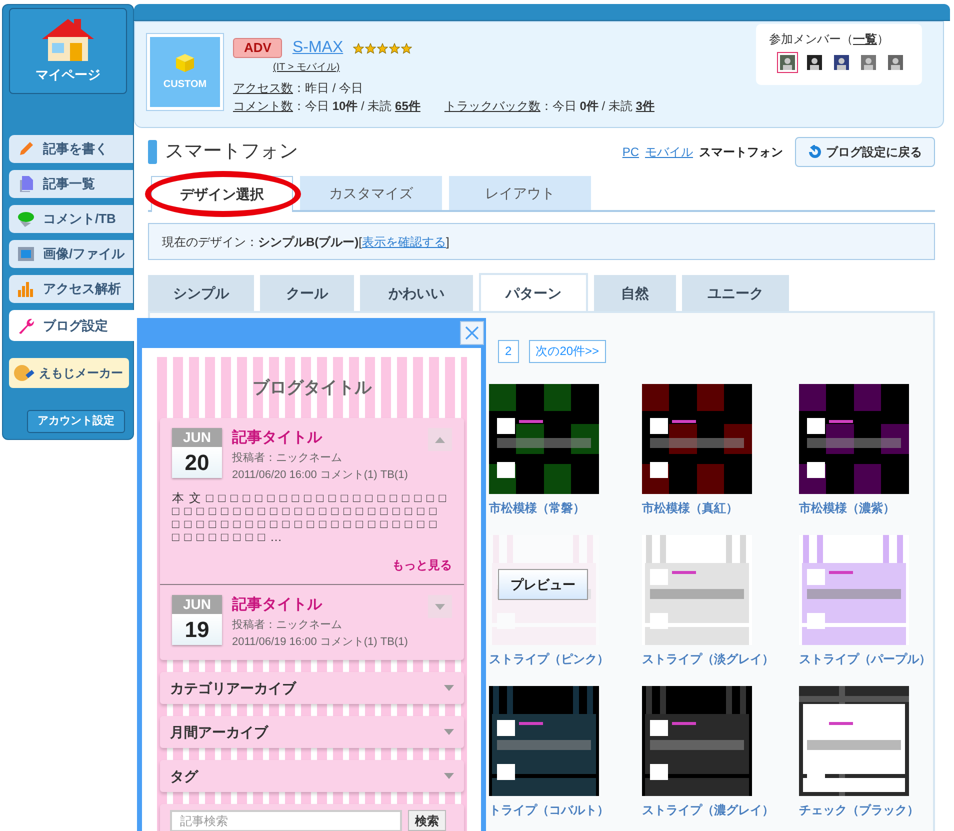 The image size is (954, 831). What do you see at coordinates (690, 508) in the screenshot?
I see `theme-name-link: 市松模様（真紅）` at bounding box center [690, 508].